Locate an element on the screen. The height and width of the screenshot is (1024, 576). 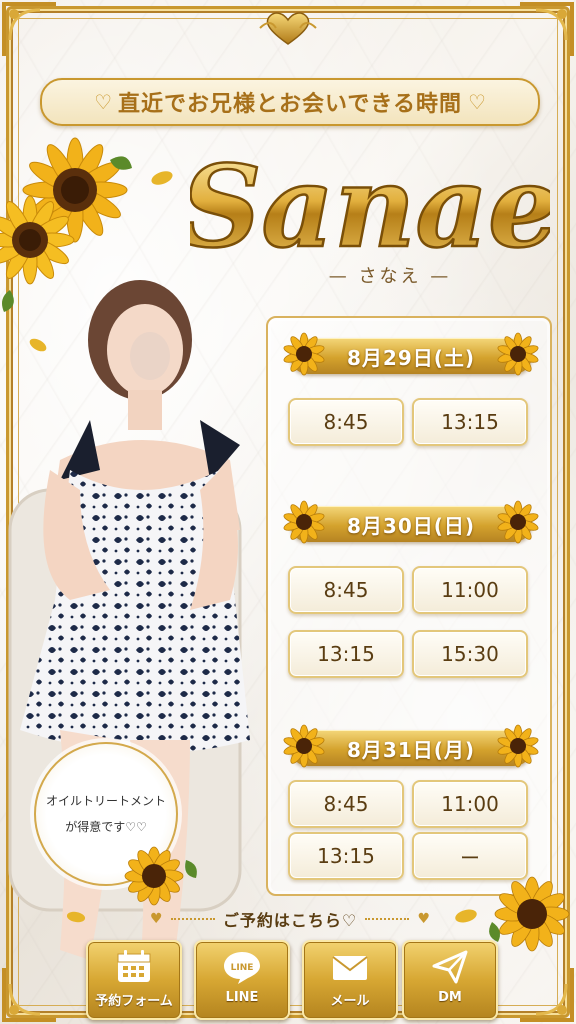
date-header: 8月31日(月) is located at coordinates (411, 746).